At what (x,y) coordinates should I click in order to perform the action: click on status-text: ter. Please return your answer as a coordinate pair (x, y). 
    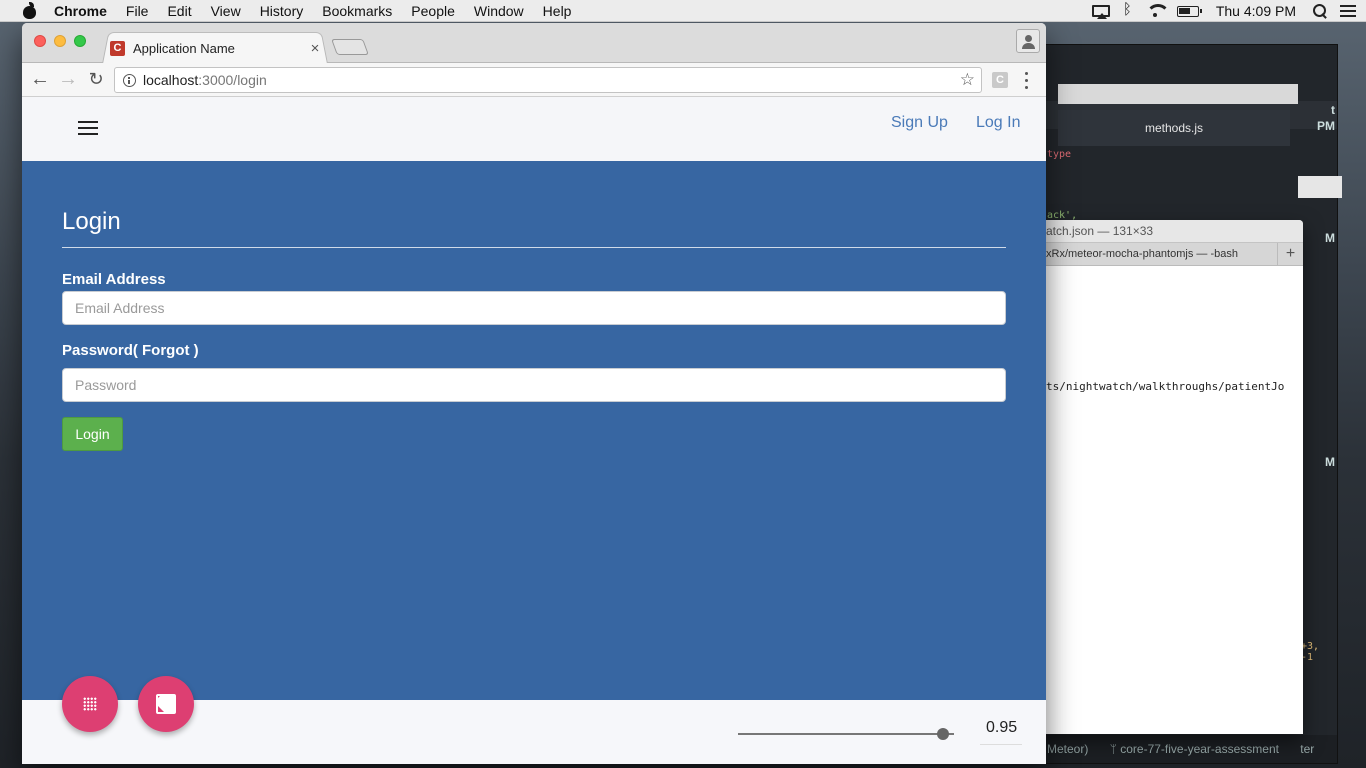
    Looking at the image, I should click on (1307, 749).